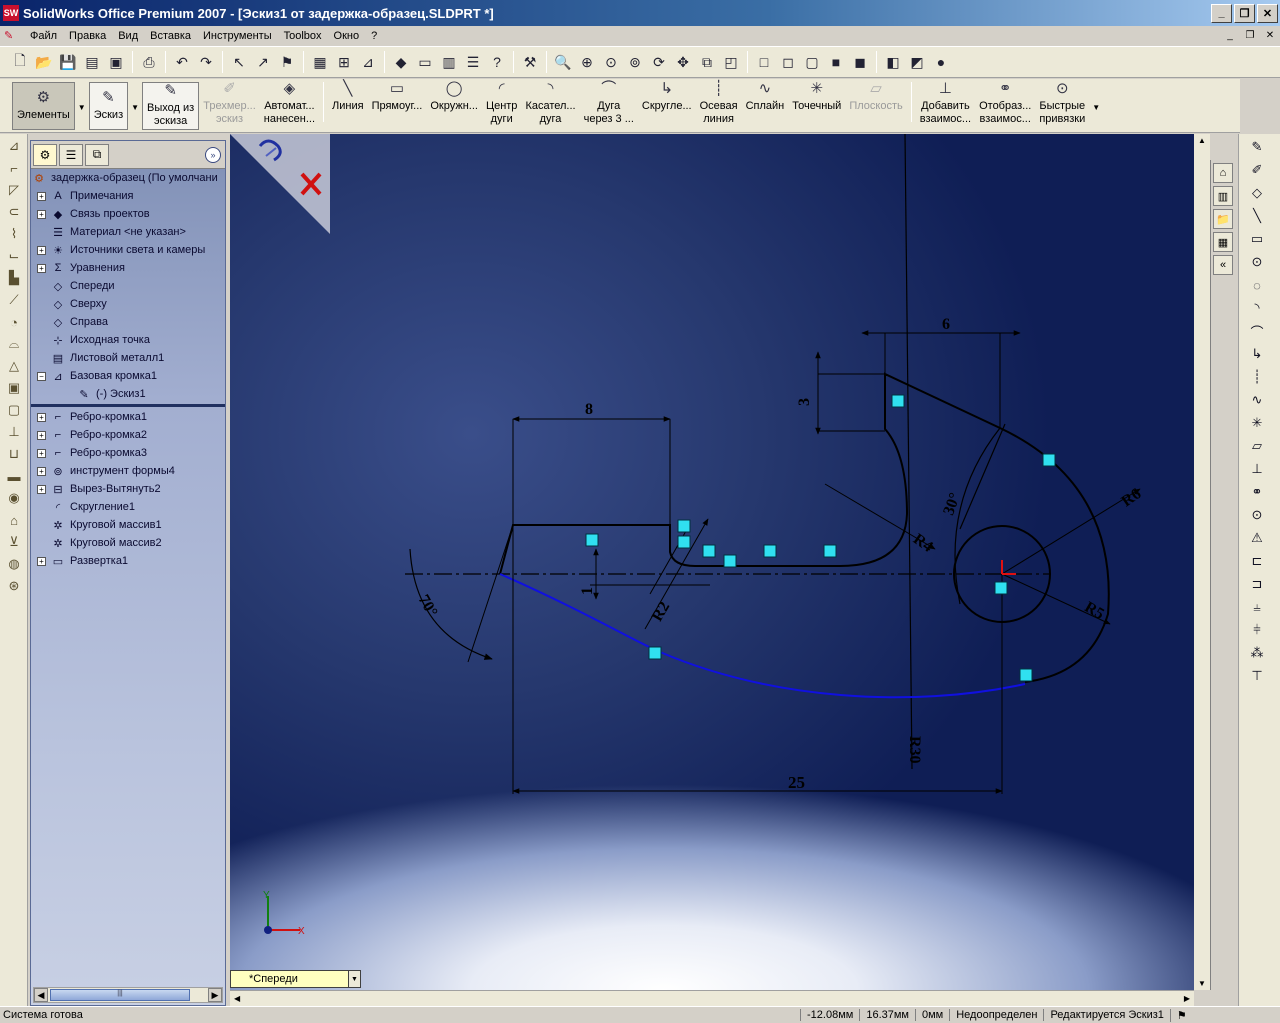 Image resolution: width=1280 pixels, height=1023 pixels. Describe the element at coordinates (719, 103) in the screenshot. I see `centerline-button: ┊ Осевая линия` at that location.